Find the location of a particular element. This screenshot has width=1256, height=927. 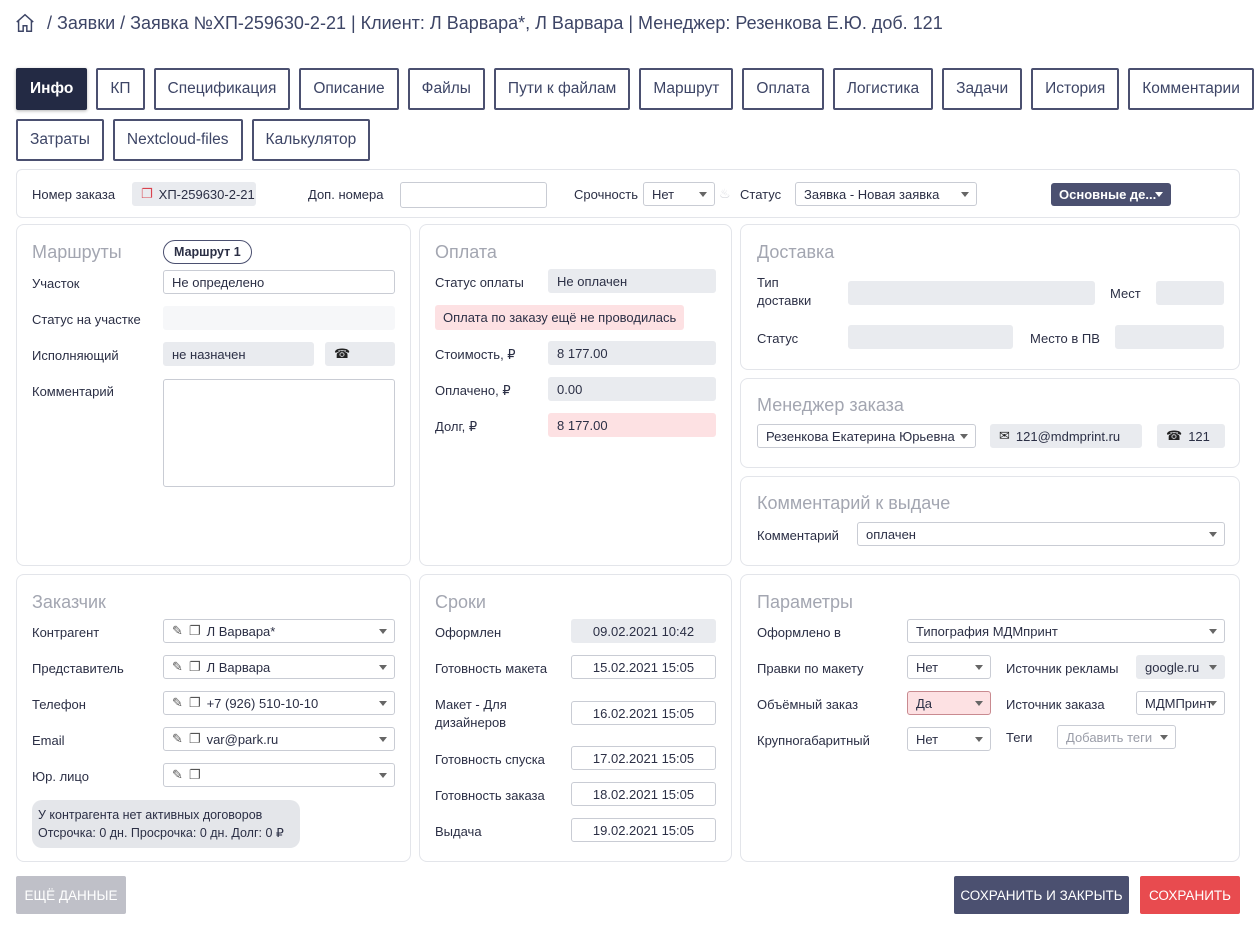

tab-tasks: Задачи is located at coordinates (982, 89).